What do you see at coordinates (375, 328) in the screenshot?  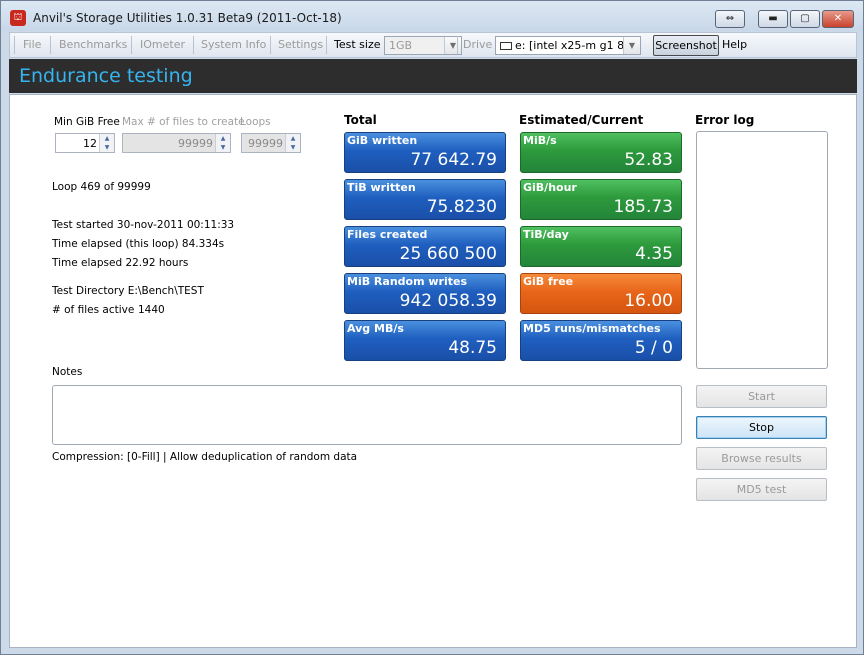 I see `tile-label: Avg MB/s` at bounding box center [375, 328].